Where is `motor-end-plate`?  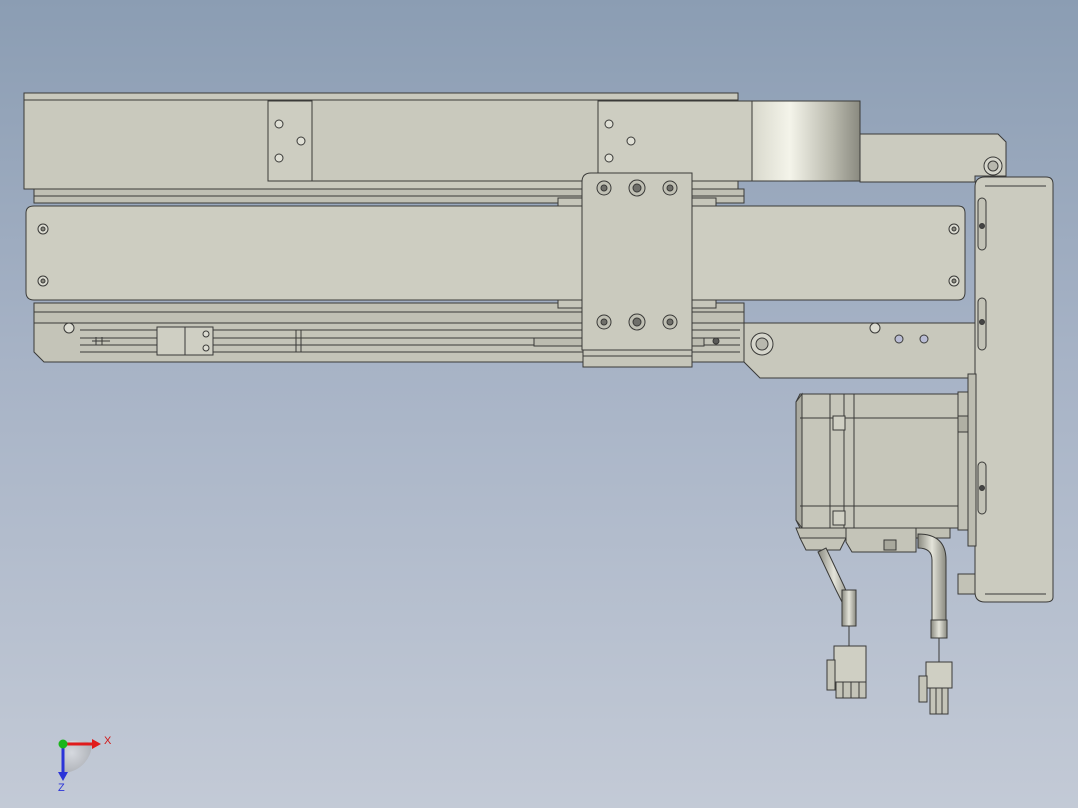 motor-end-plate is located at coordinates (933, 158).